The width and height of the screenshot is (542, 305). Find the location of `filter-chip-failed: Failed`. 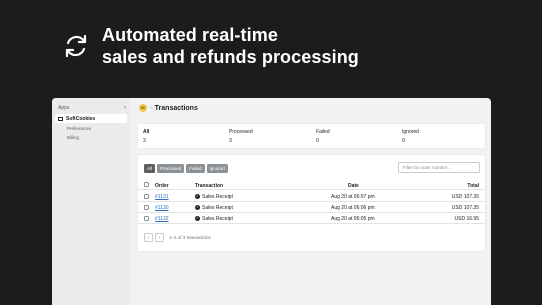

filter-chip-failed: Failed is located at coordinates (195, 168).